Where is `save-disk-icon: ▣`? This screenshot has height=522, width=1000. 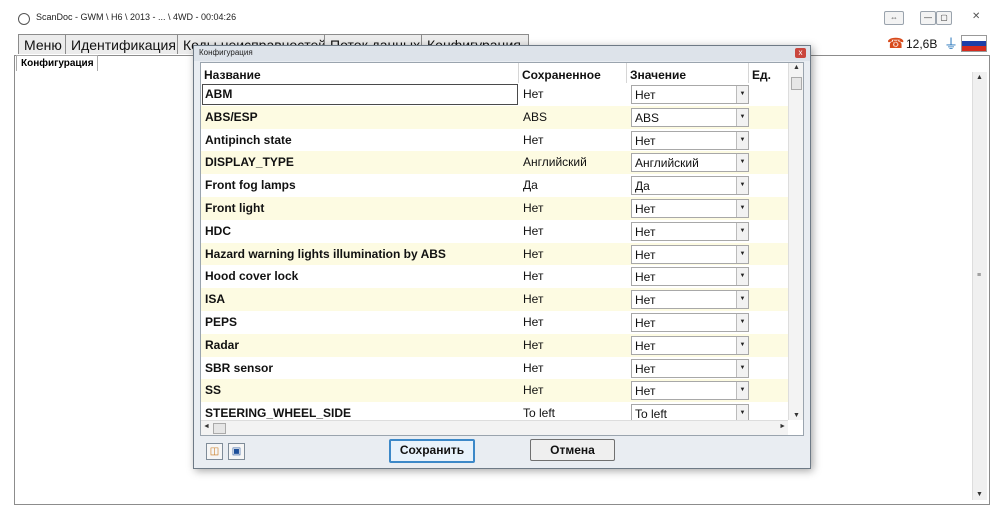
save-disk-icon: ▣ is located at coordinates (236, 451).